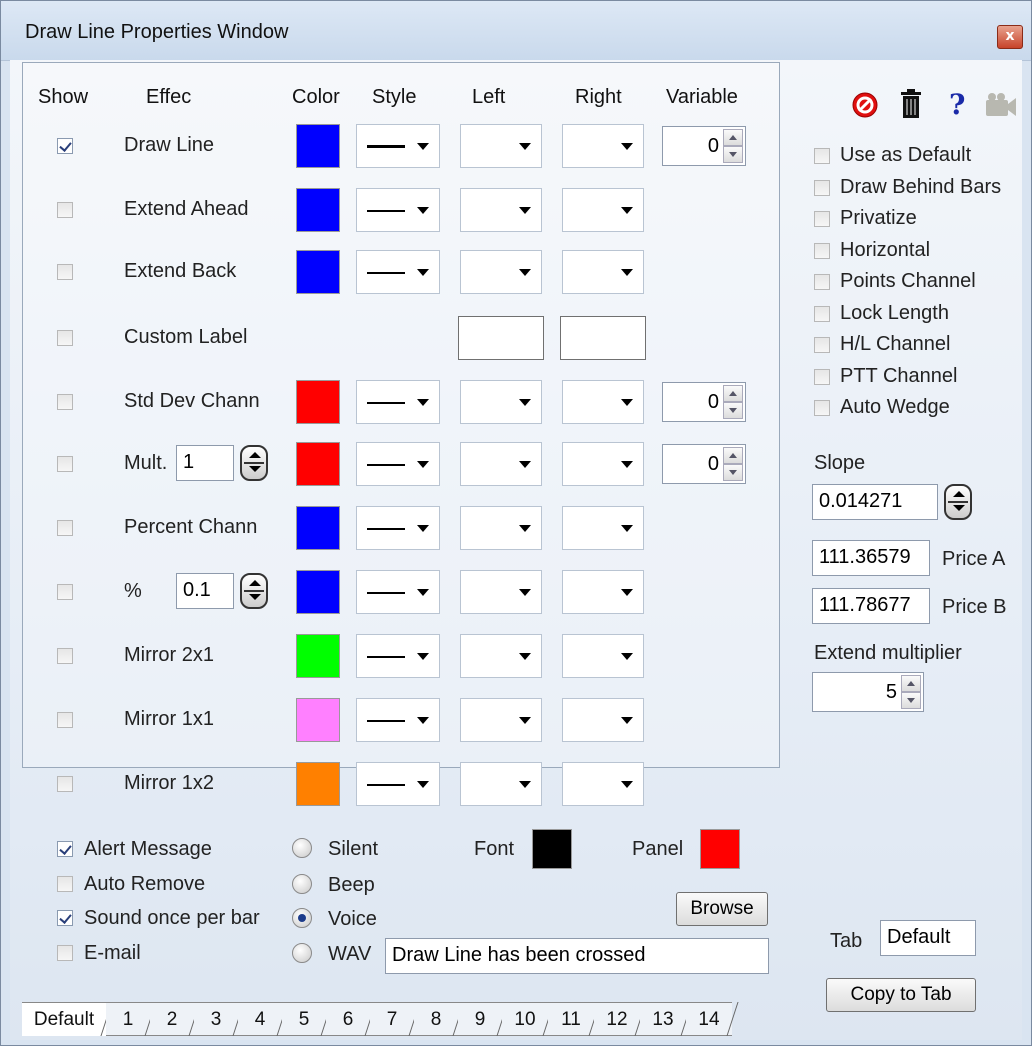 The image size is (1032, 1046). What do you see at coordinates (392, 1019) in the screenshot?
I see `tab-7: 7` at bounding box center [392, 1019].